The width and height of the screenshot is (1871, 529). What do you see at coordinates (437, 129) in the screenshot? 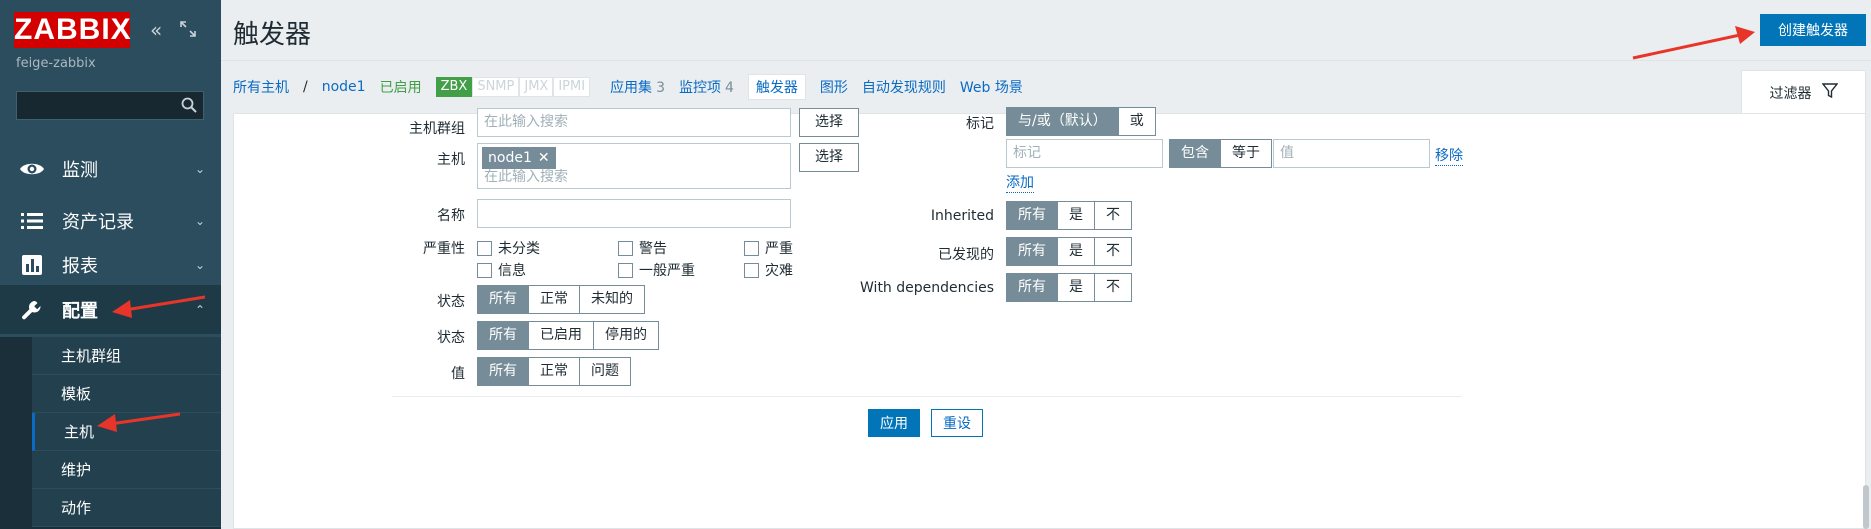
I see `host-group-label: 主机群组` at bounding box center [437, 129].